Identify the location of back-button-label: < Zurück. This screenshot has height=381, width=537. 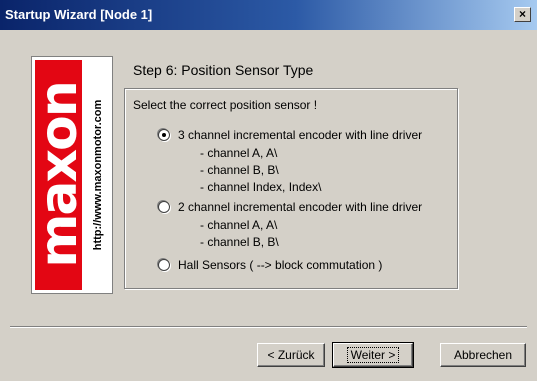
(291, 355).